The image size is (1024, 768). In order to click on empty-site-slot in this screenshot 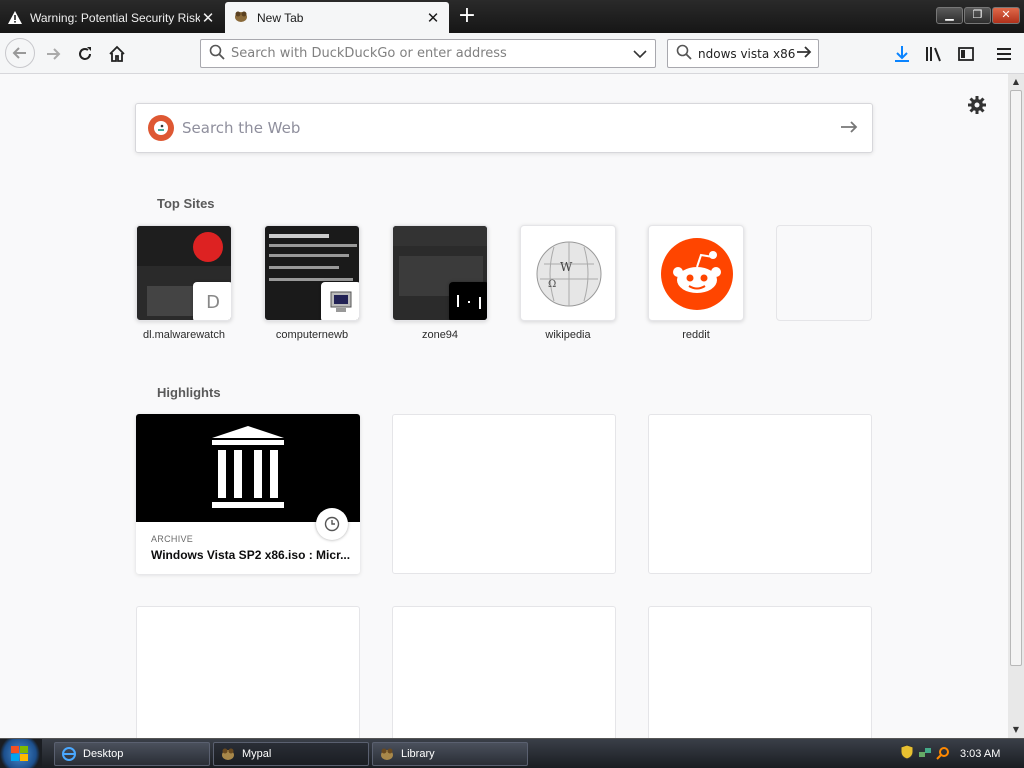, I will do `click(824, 273)`.